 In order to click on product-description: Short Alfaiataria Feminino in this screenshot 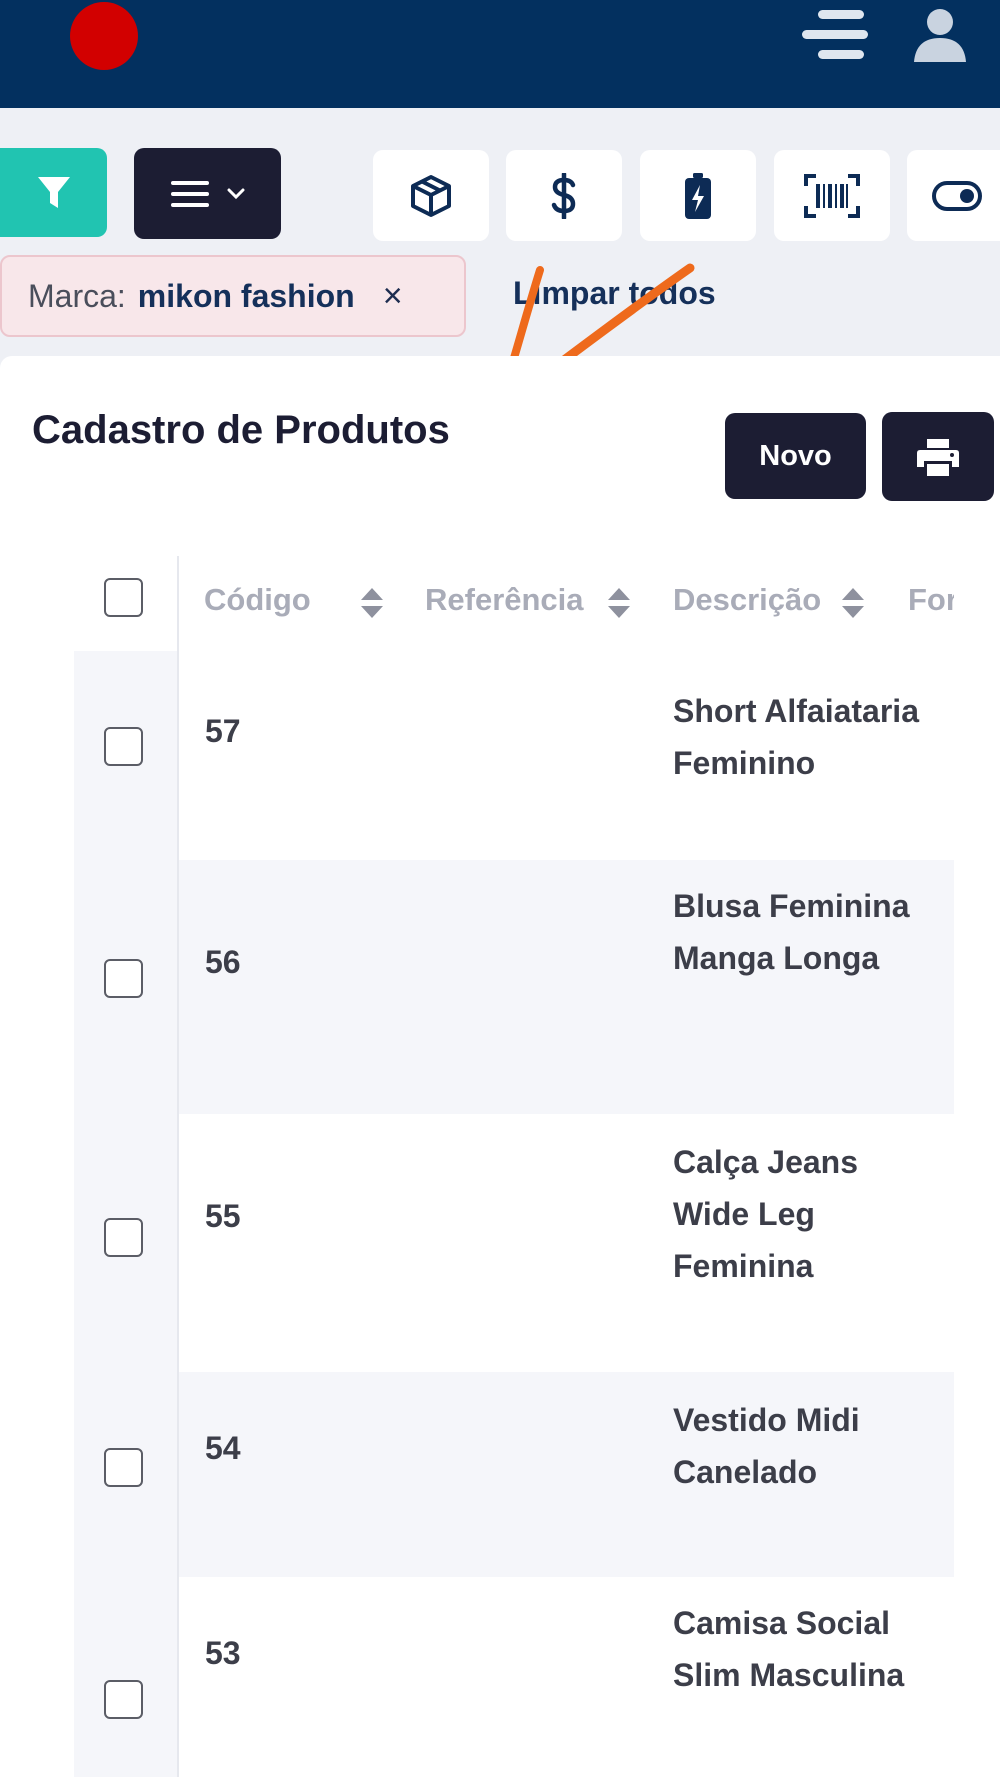, I will do `click(796, 737)`.